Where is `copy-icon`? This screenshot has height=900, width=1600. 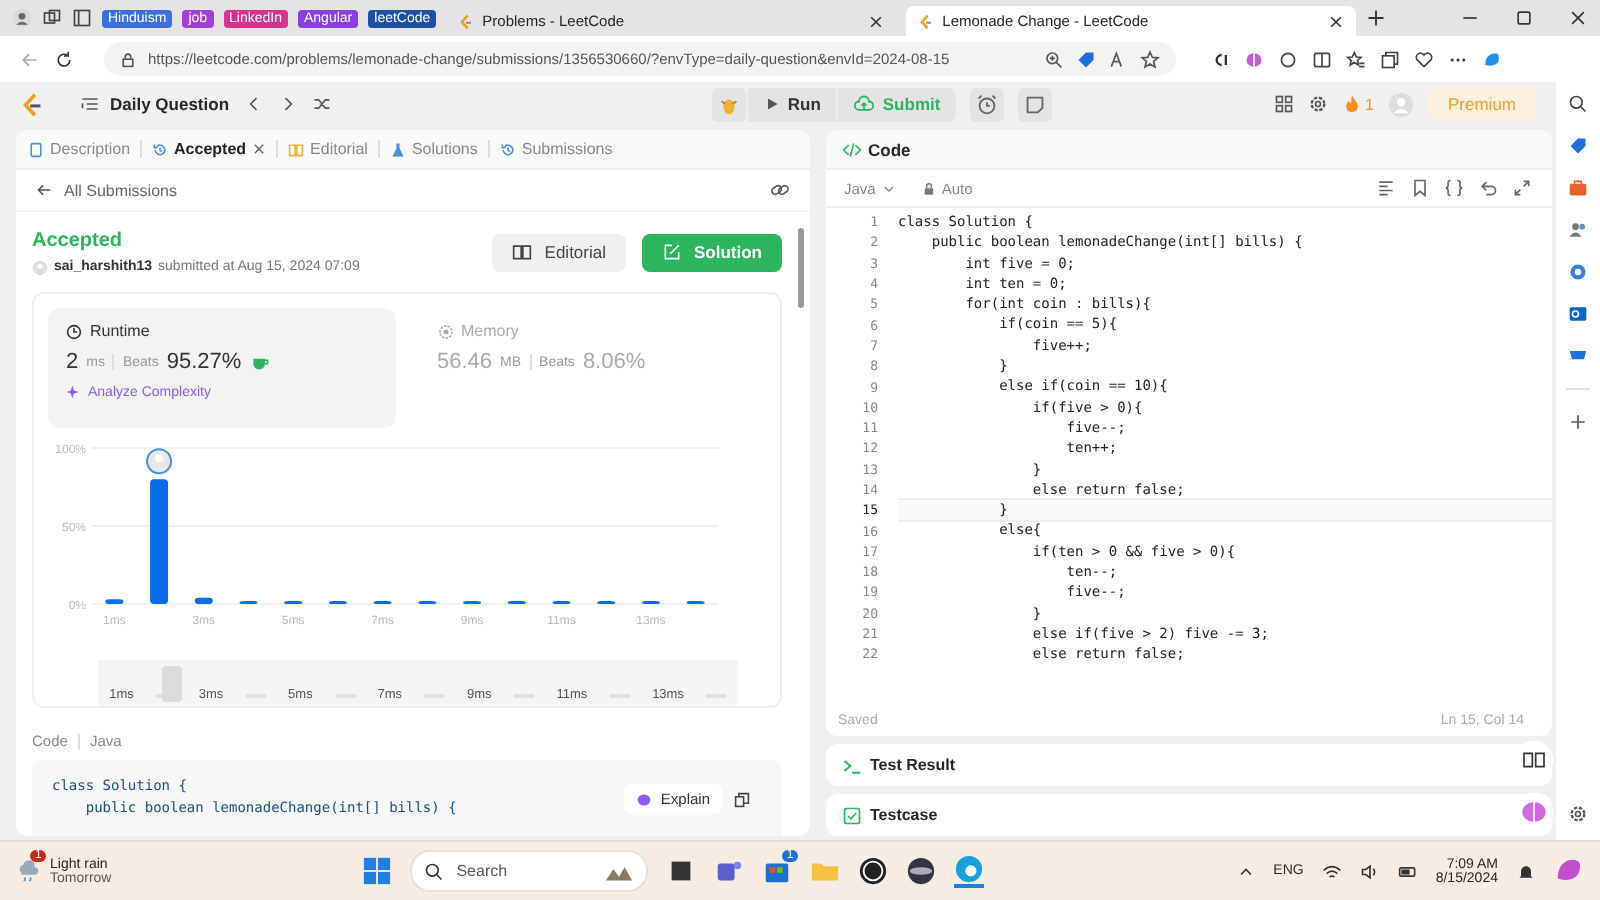
copy-icon is located at coordinates (742, 799).